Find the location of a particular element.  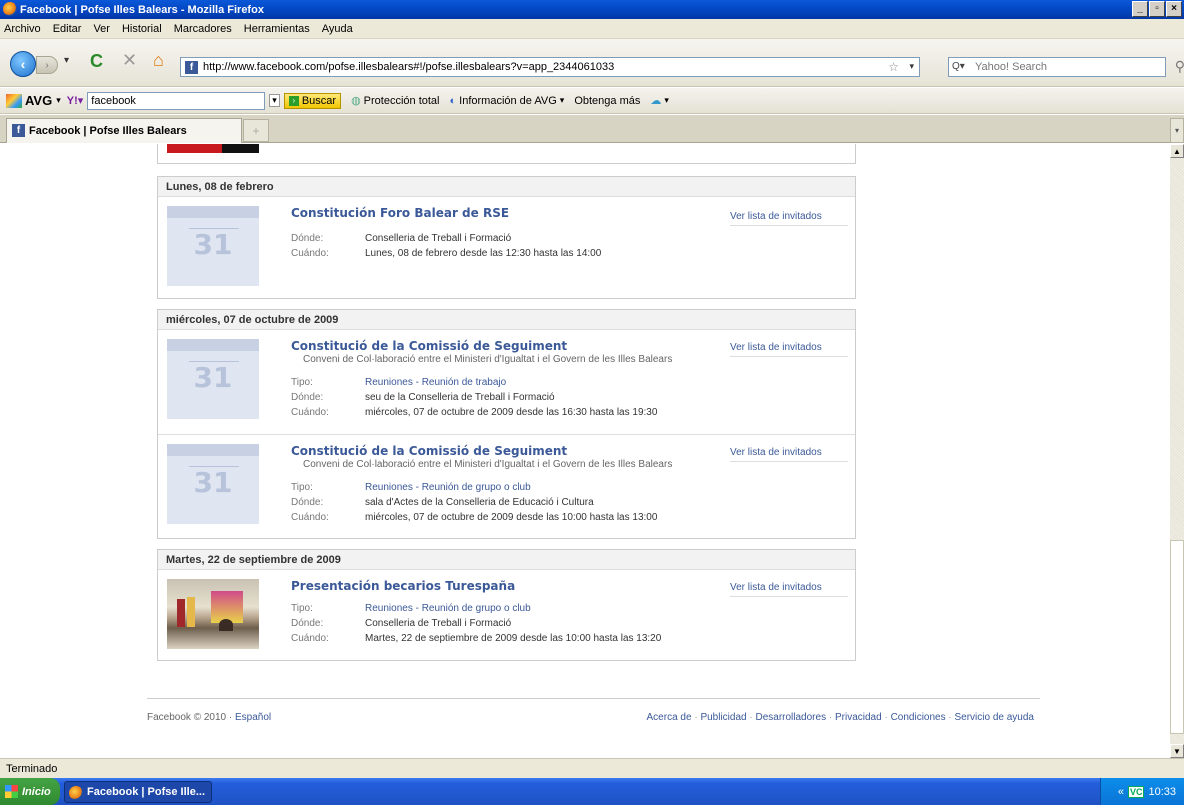

close-button: × is located at coordinates (1174, 9).